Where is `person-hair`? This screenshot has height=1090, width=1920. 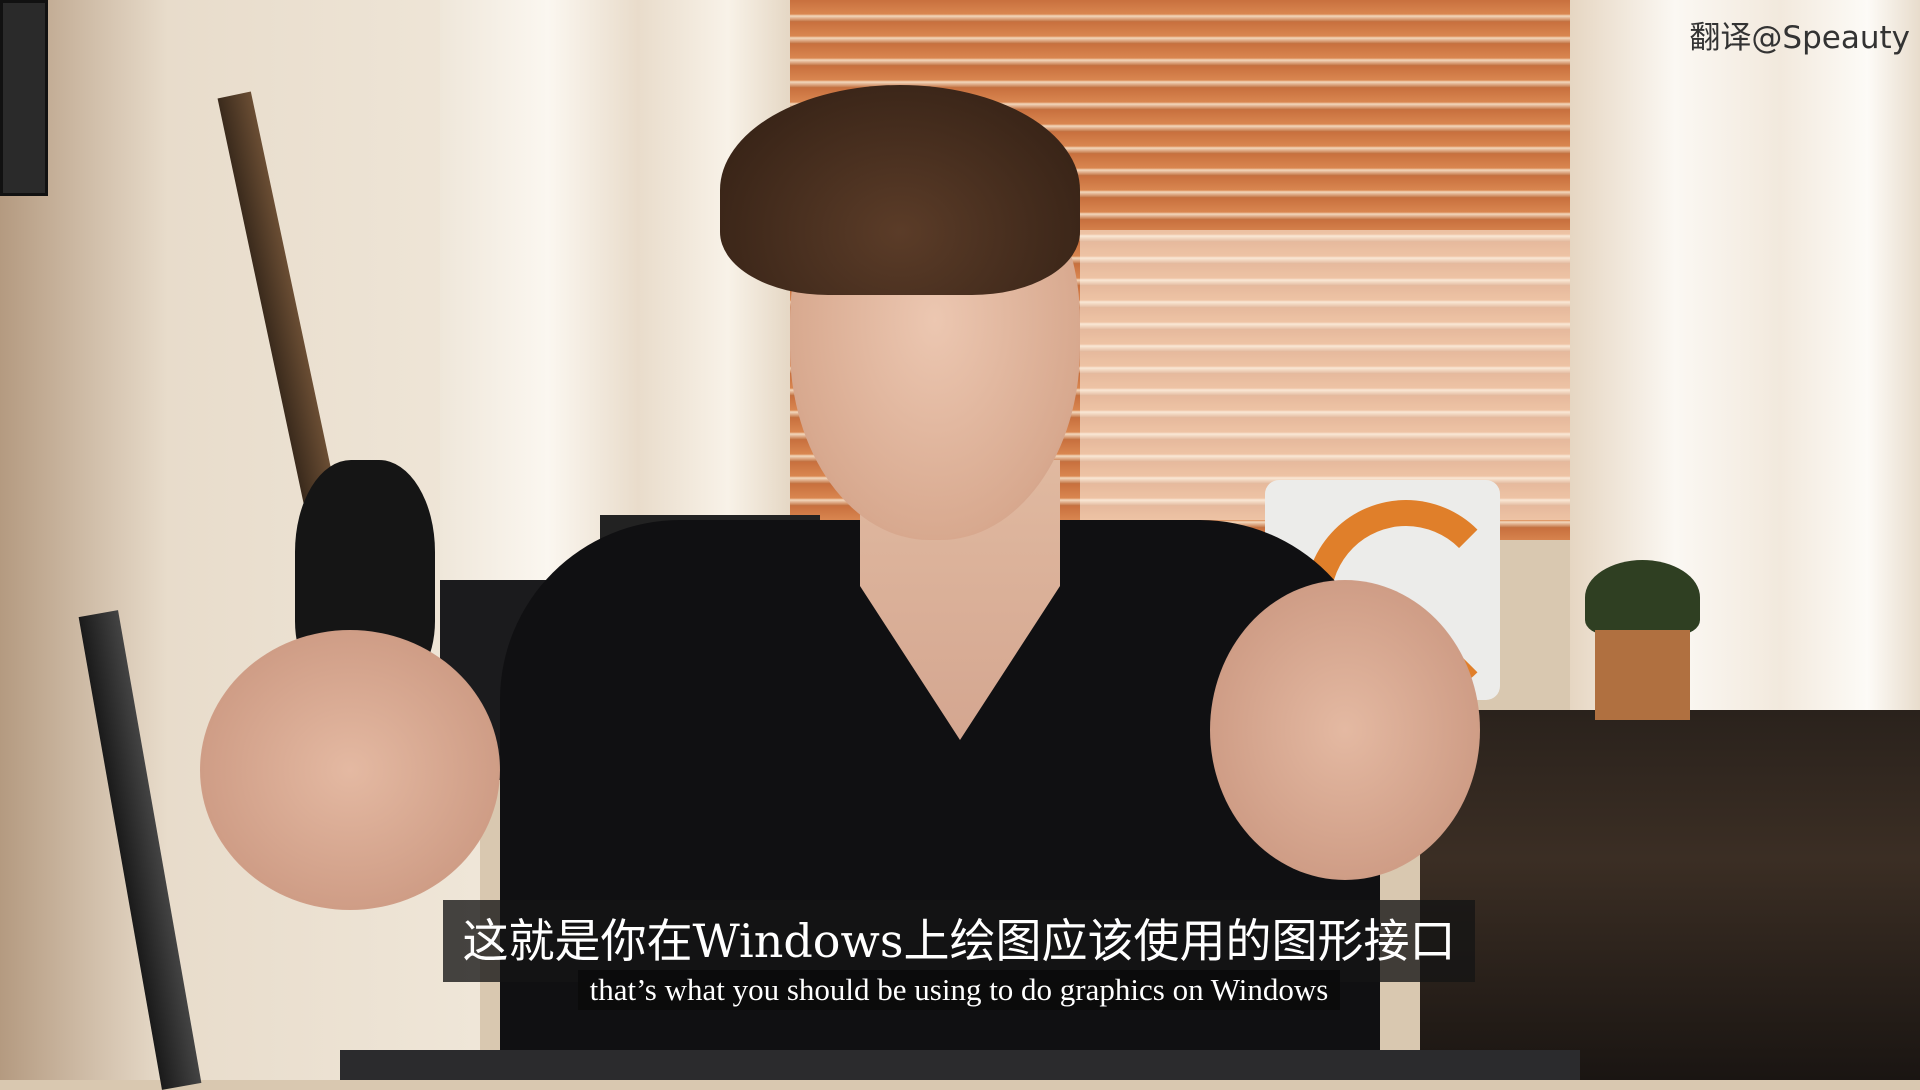 person-hair is located at coordinates (900, 190).